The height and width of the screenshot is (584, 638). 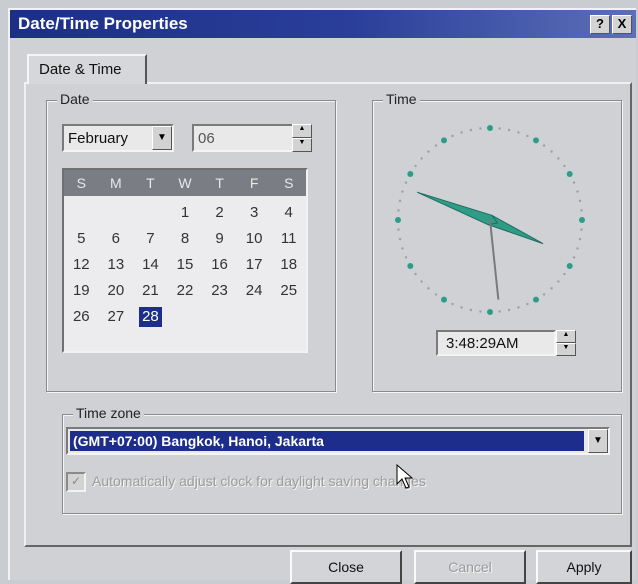 I want to click on weekday-label: S, so click(x=81, y=183).